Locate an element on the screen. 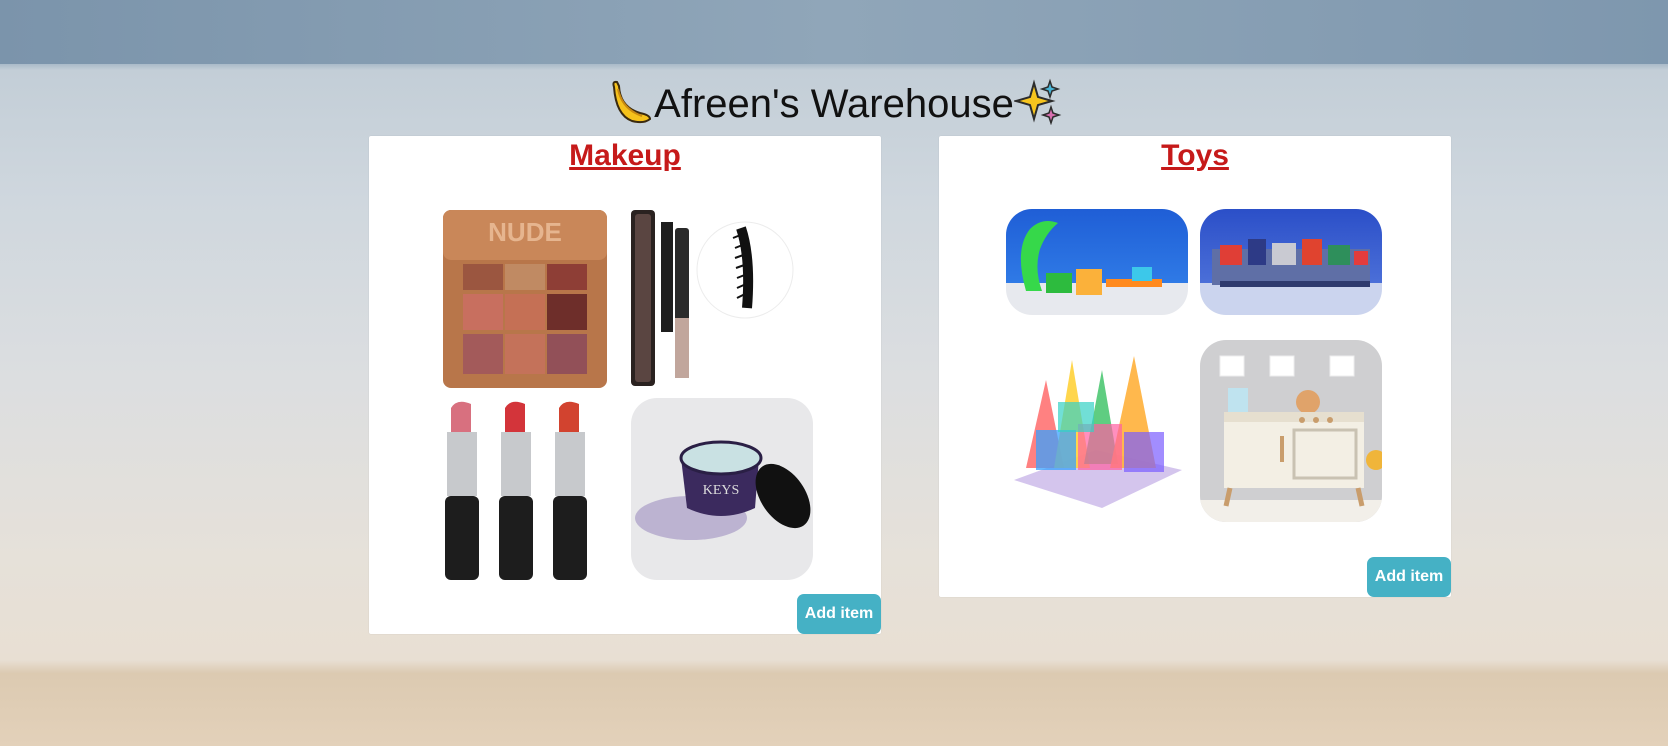 The image size is (1668, 746). makeup-heading: Makeup is located at coordinates (625, 156).